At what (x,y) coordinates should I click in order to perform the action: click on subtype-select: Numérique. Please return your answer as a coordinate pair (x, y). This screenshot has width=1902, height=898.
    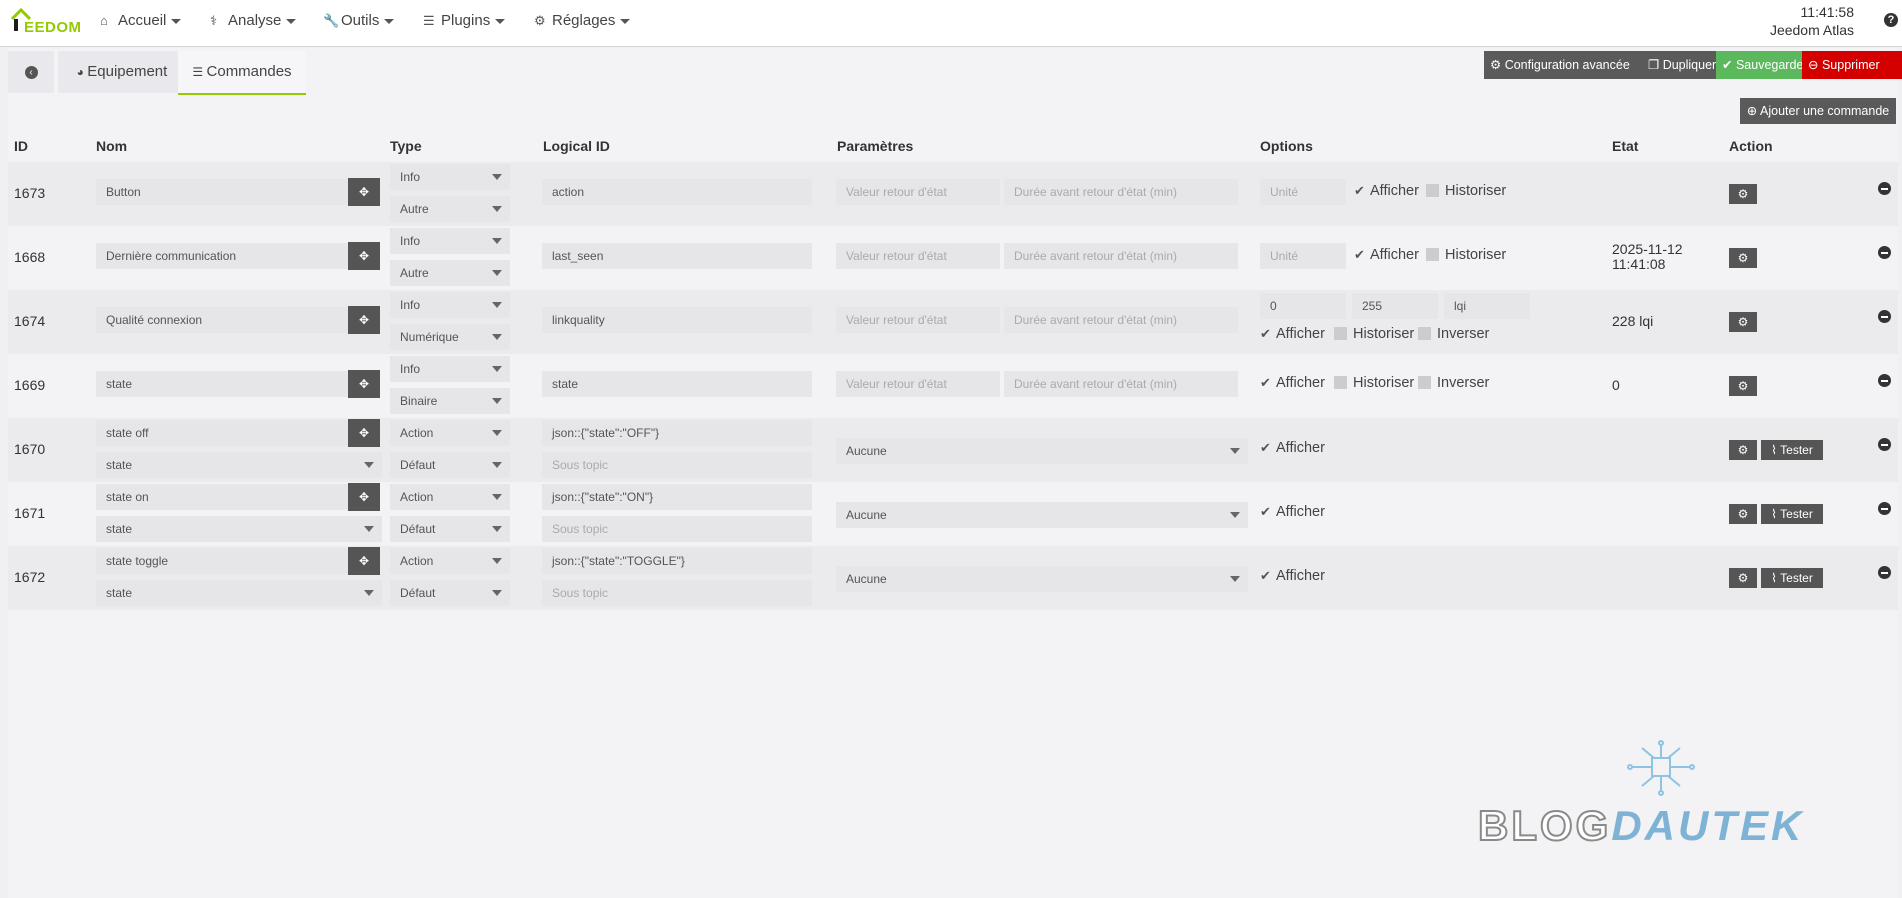
    Looking at the image, I should click on (450, 337).